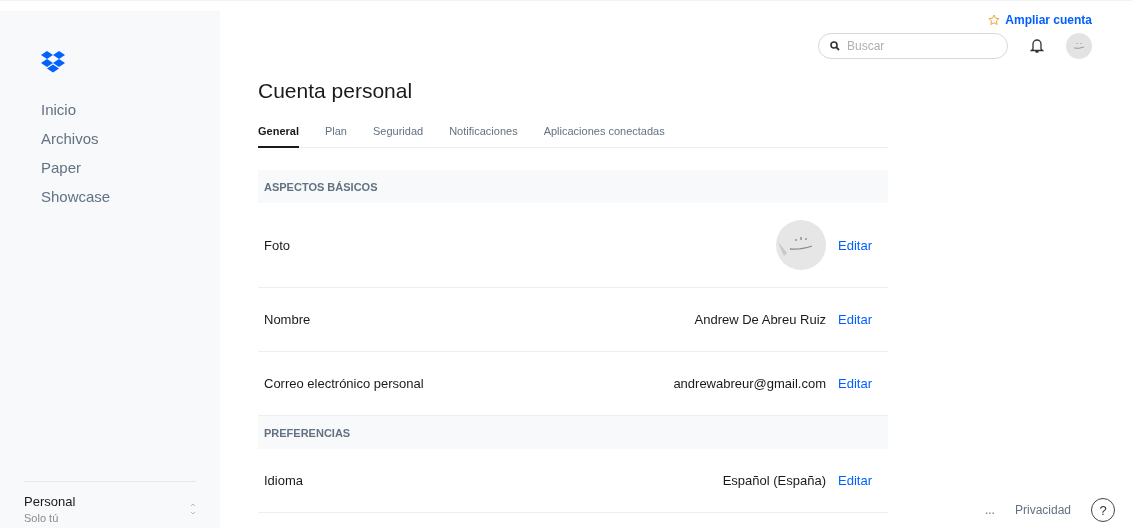  What do you see at coordinates (835, 46) in the screenshot?
I see `search-icon` at bounding box center [835, 46].